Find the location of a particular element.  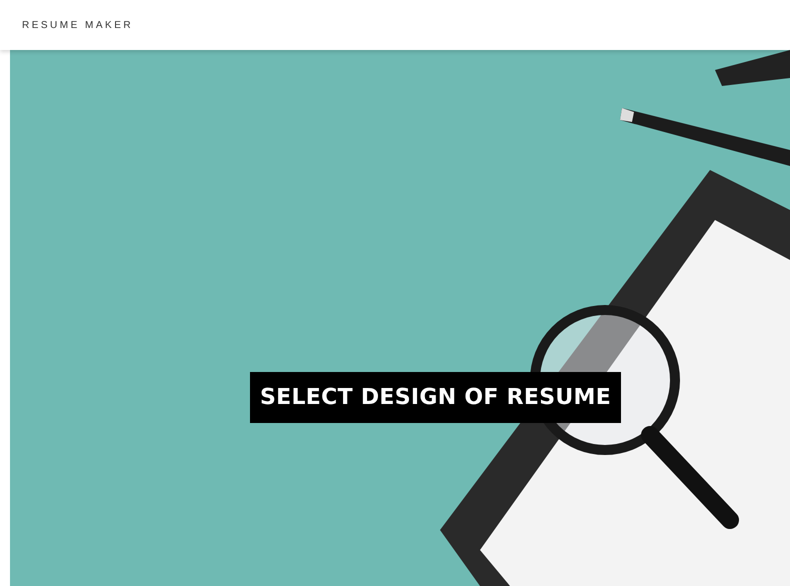

hero-title: SELECT DESIGN OF RESUME is located at coordinates (436, 397).